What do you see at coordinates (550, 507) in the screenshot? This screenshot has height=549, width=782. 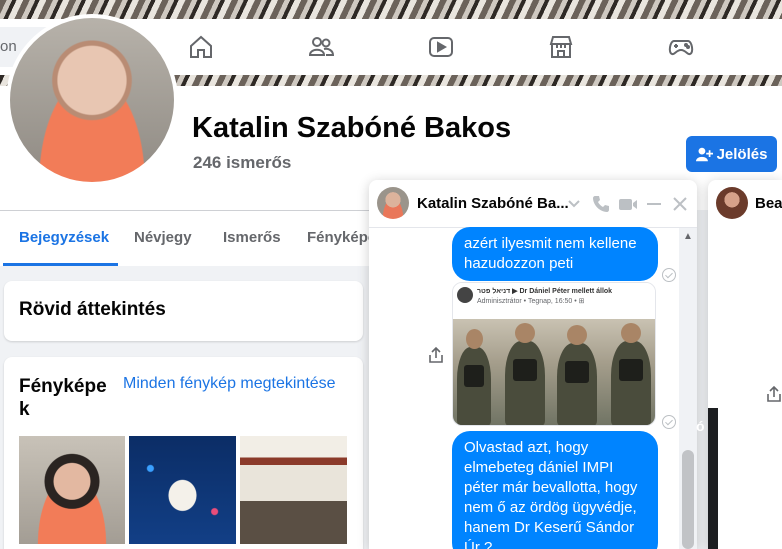 I see `message-text: nem ő az ördög ügyvédje,` at bounding box center [550, 507].